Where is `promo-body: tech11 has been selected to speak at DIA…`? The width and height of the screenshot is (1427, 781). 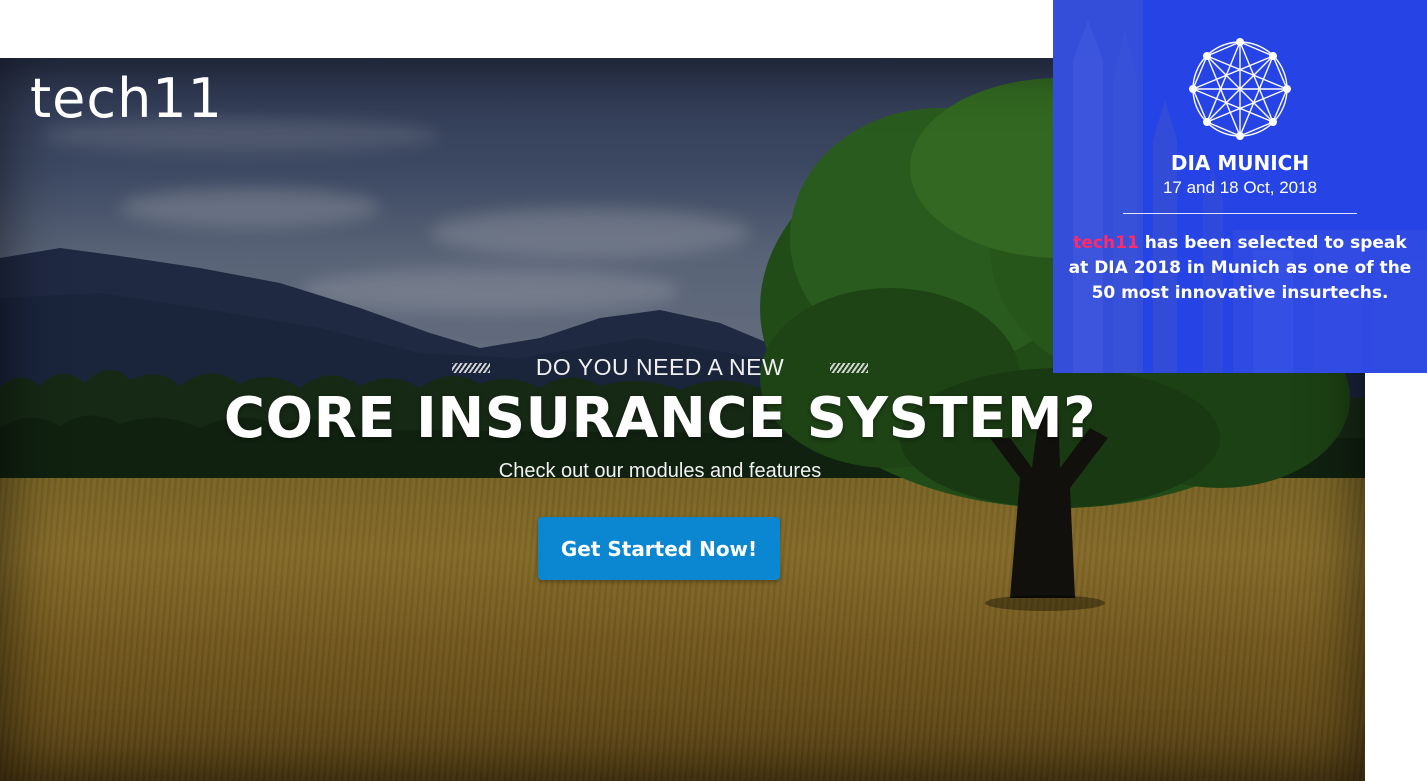
promo-body: tech11 has been selected to speak at DIA… is located at coordinates (1240, 268).